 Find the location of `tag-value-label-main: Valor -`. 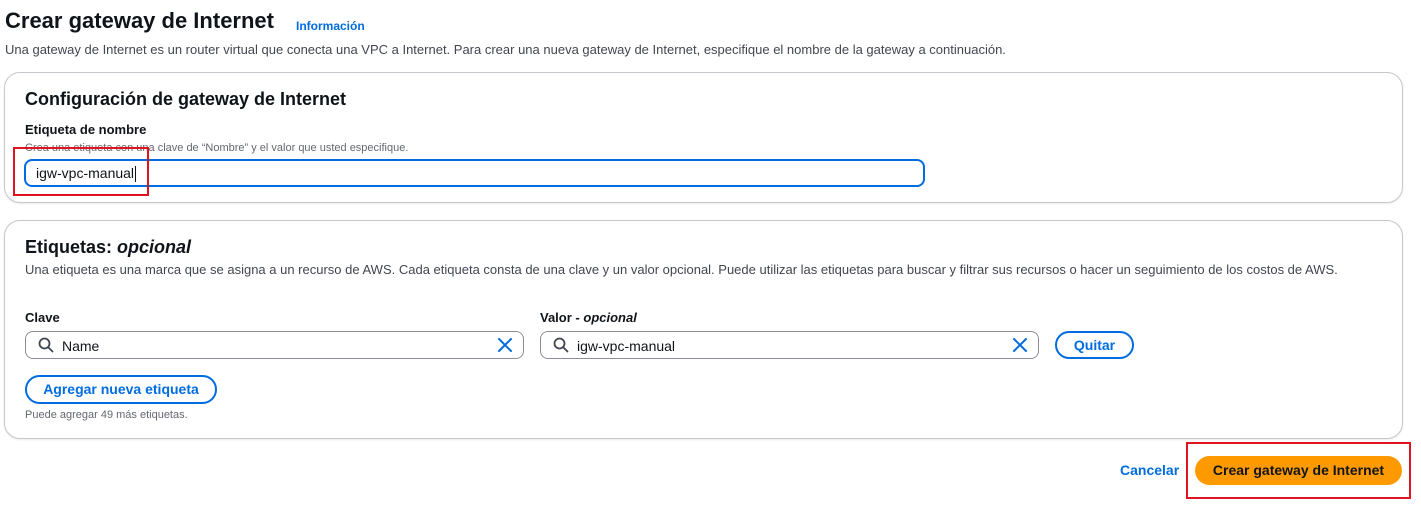

tag-value-label-main: Valor - is located at coordinates (560, 317).